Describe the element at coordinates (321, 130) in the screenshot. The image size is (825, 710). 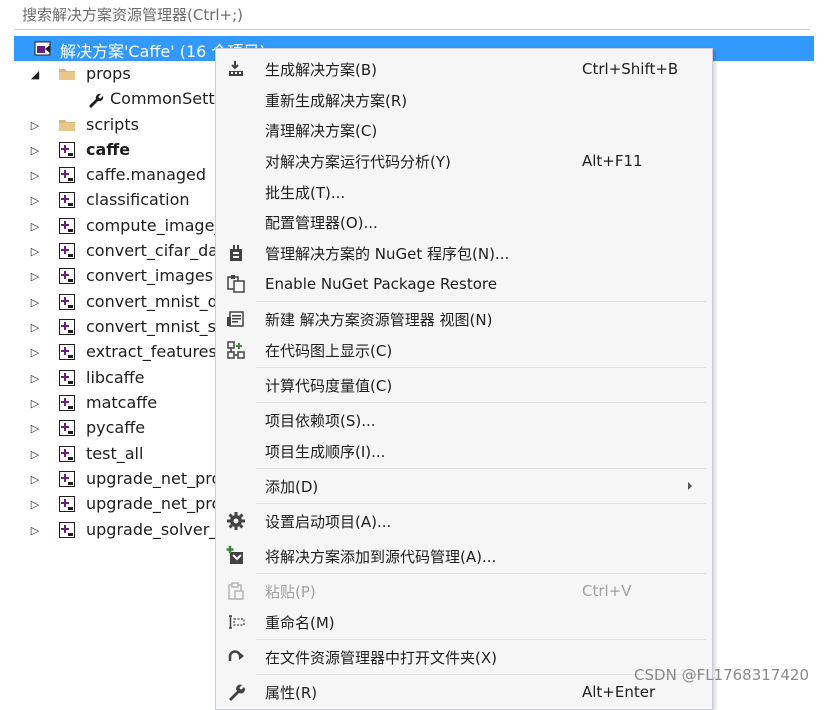
I see `menu-item-label: 清理解决方案(C)` at that location.